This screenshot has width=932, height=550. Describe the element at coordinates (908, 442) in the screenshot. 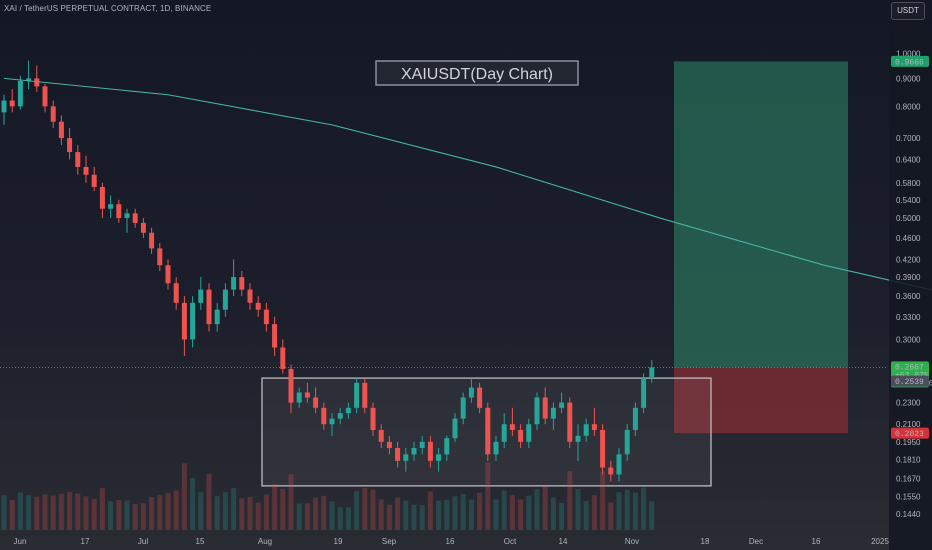

I see `y-tick-label: 0.1950` at that location.